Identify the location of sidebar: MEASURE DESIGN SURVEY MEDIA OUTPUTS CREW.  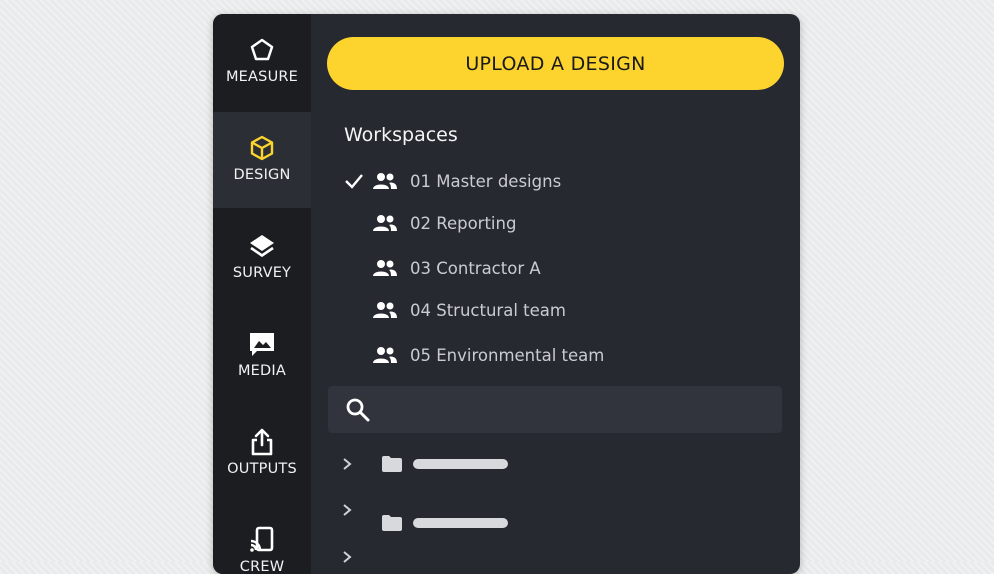
(262, 294).